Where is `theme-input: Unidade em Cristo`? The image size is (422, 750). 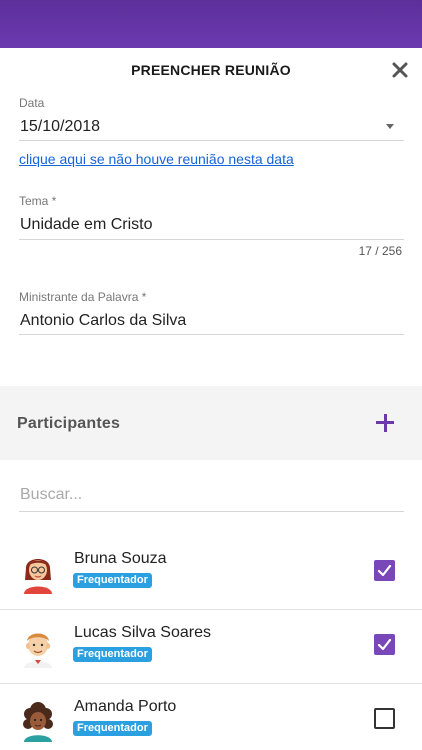 theme-input: Unidade em Cristo is located at coordinates (86, 225).